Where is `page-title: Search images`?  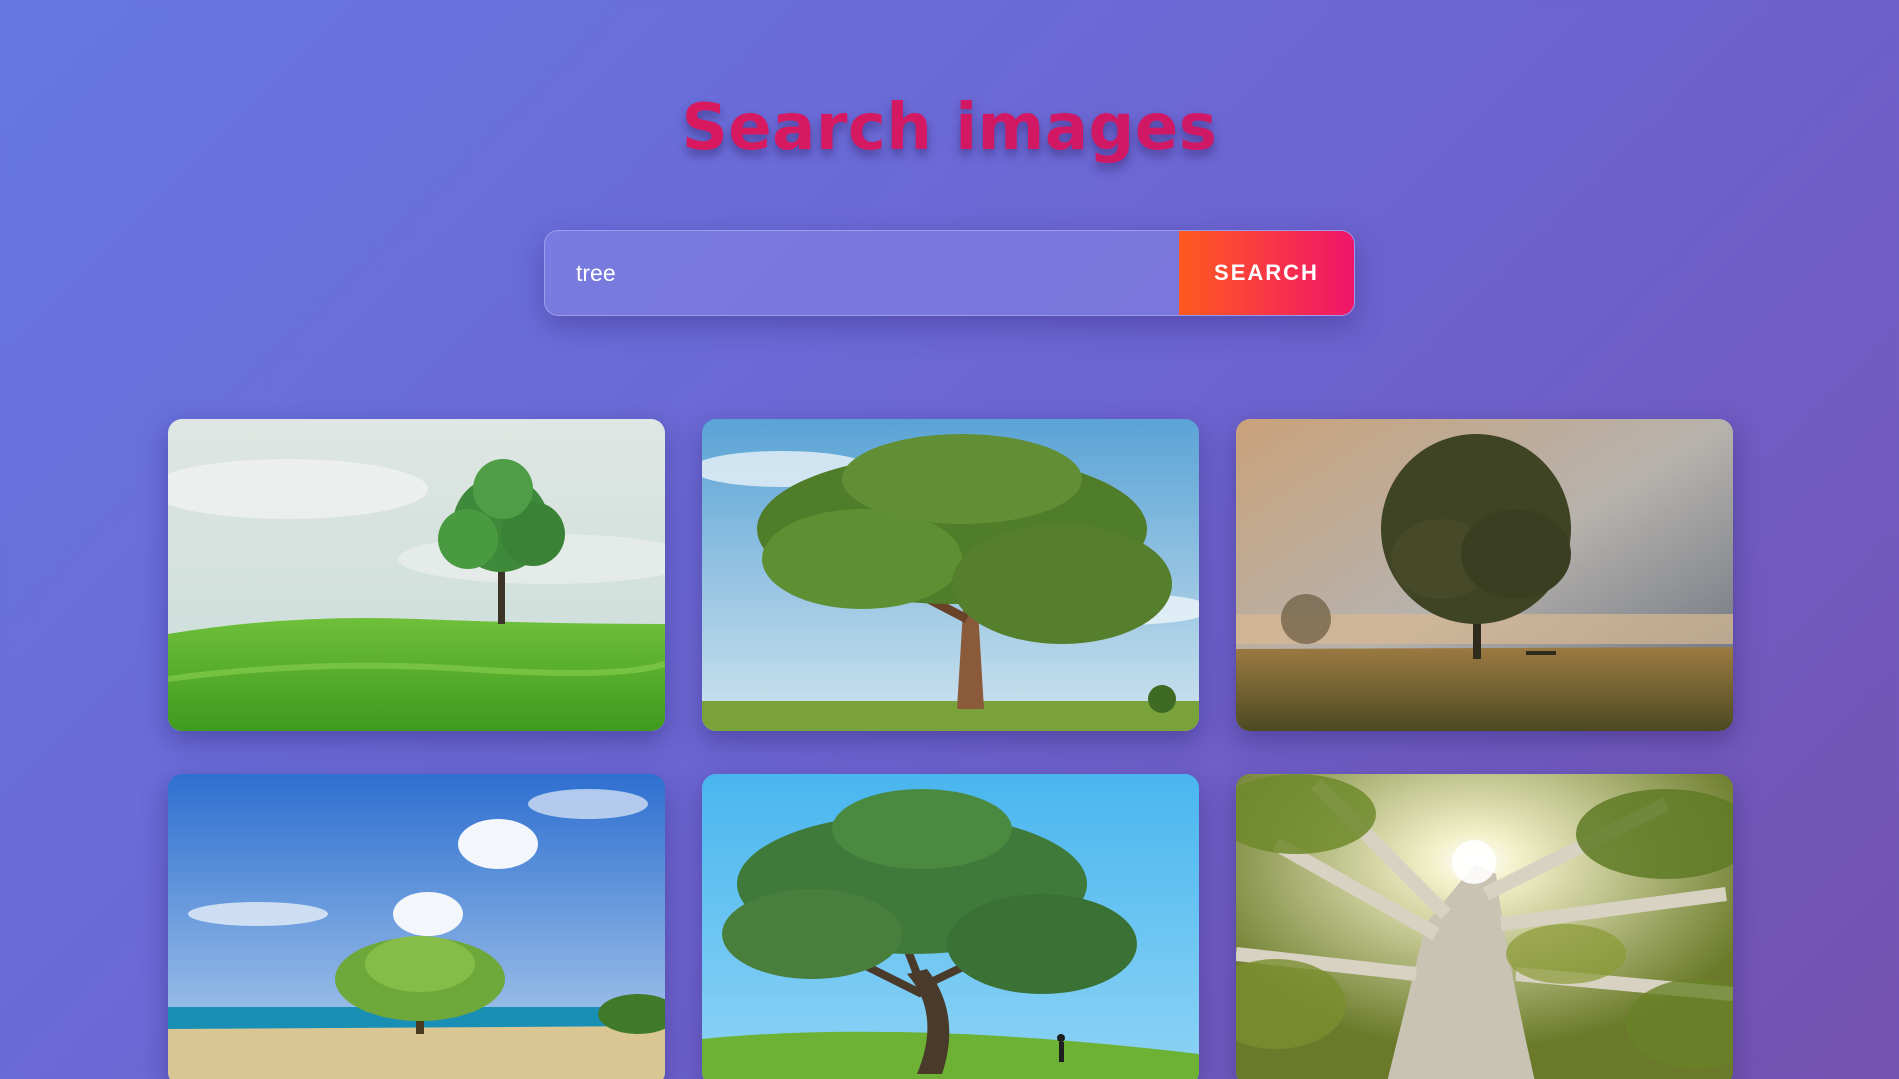
page-title: Search images is located at coordinates (949, 128).